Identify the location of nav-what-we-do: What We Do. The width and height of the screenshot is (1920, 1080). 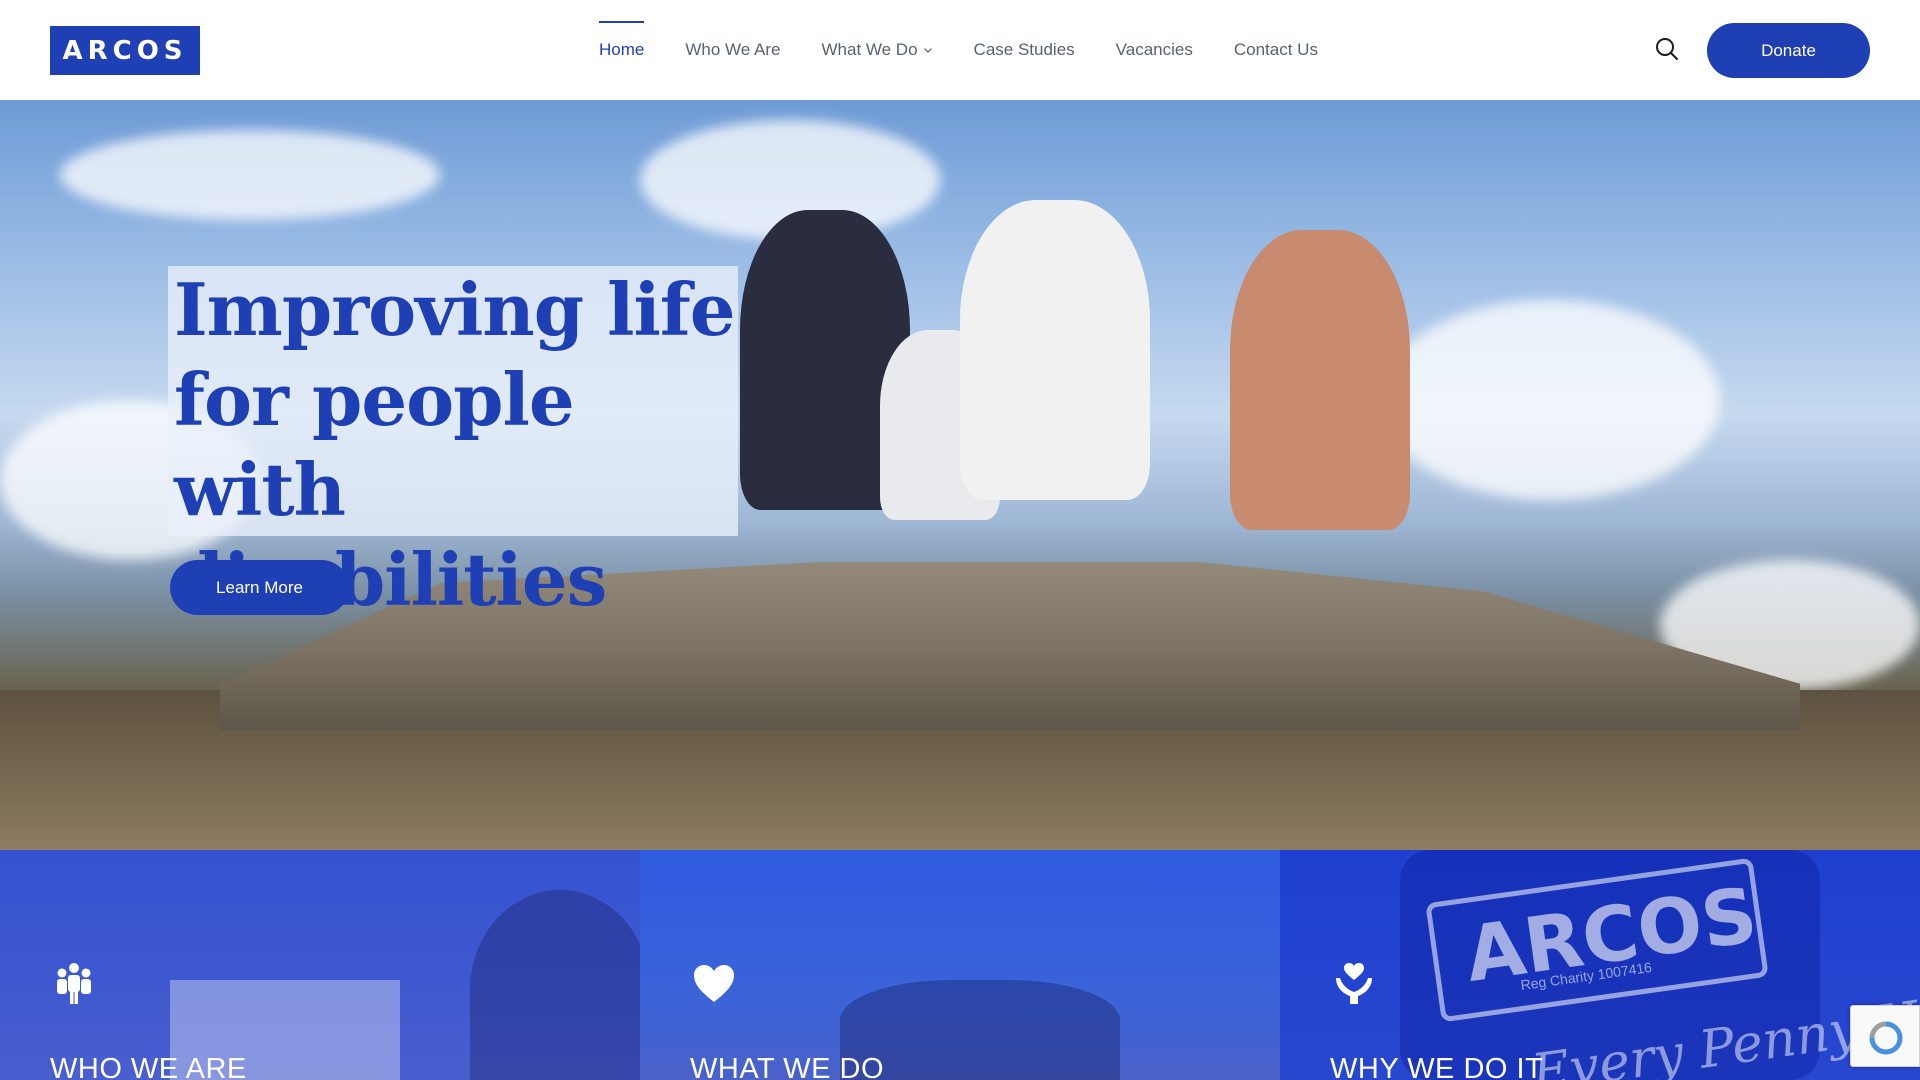
(876, 50).